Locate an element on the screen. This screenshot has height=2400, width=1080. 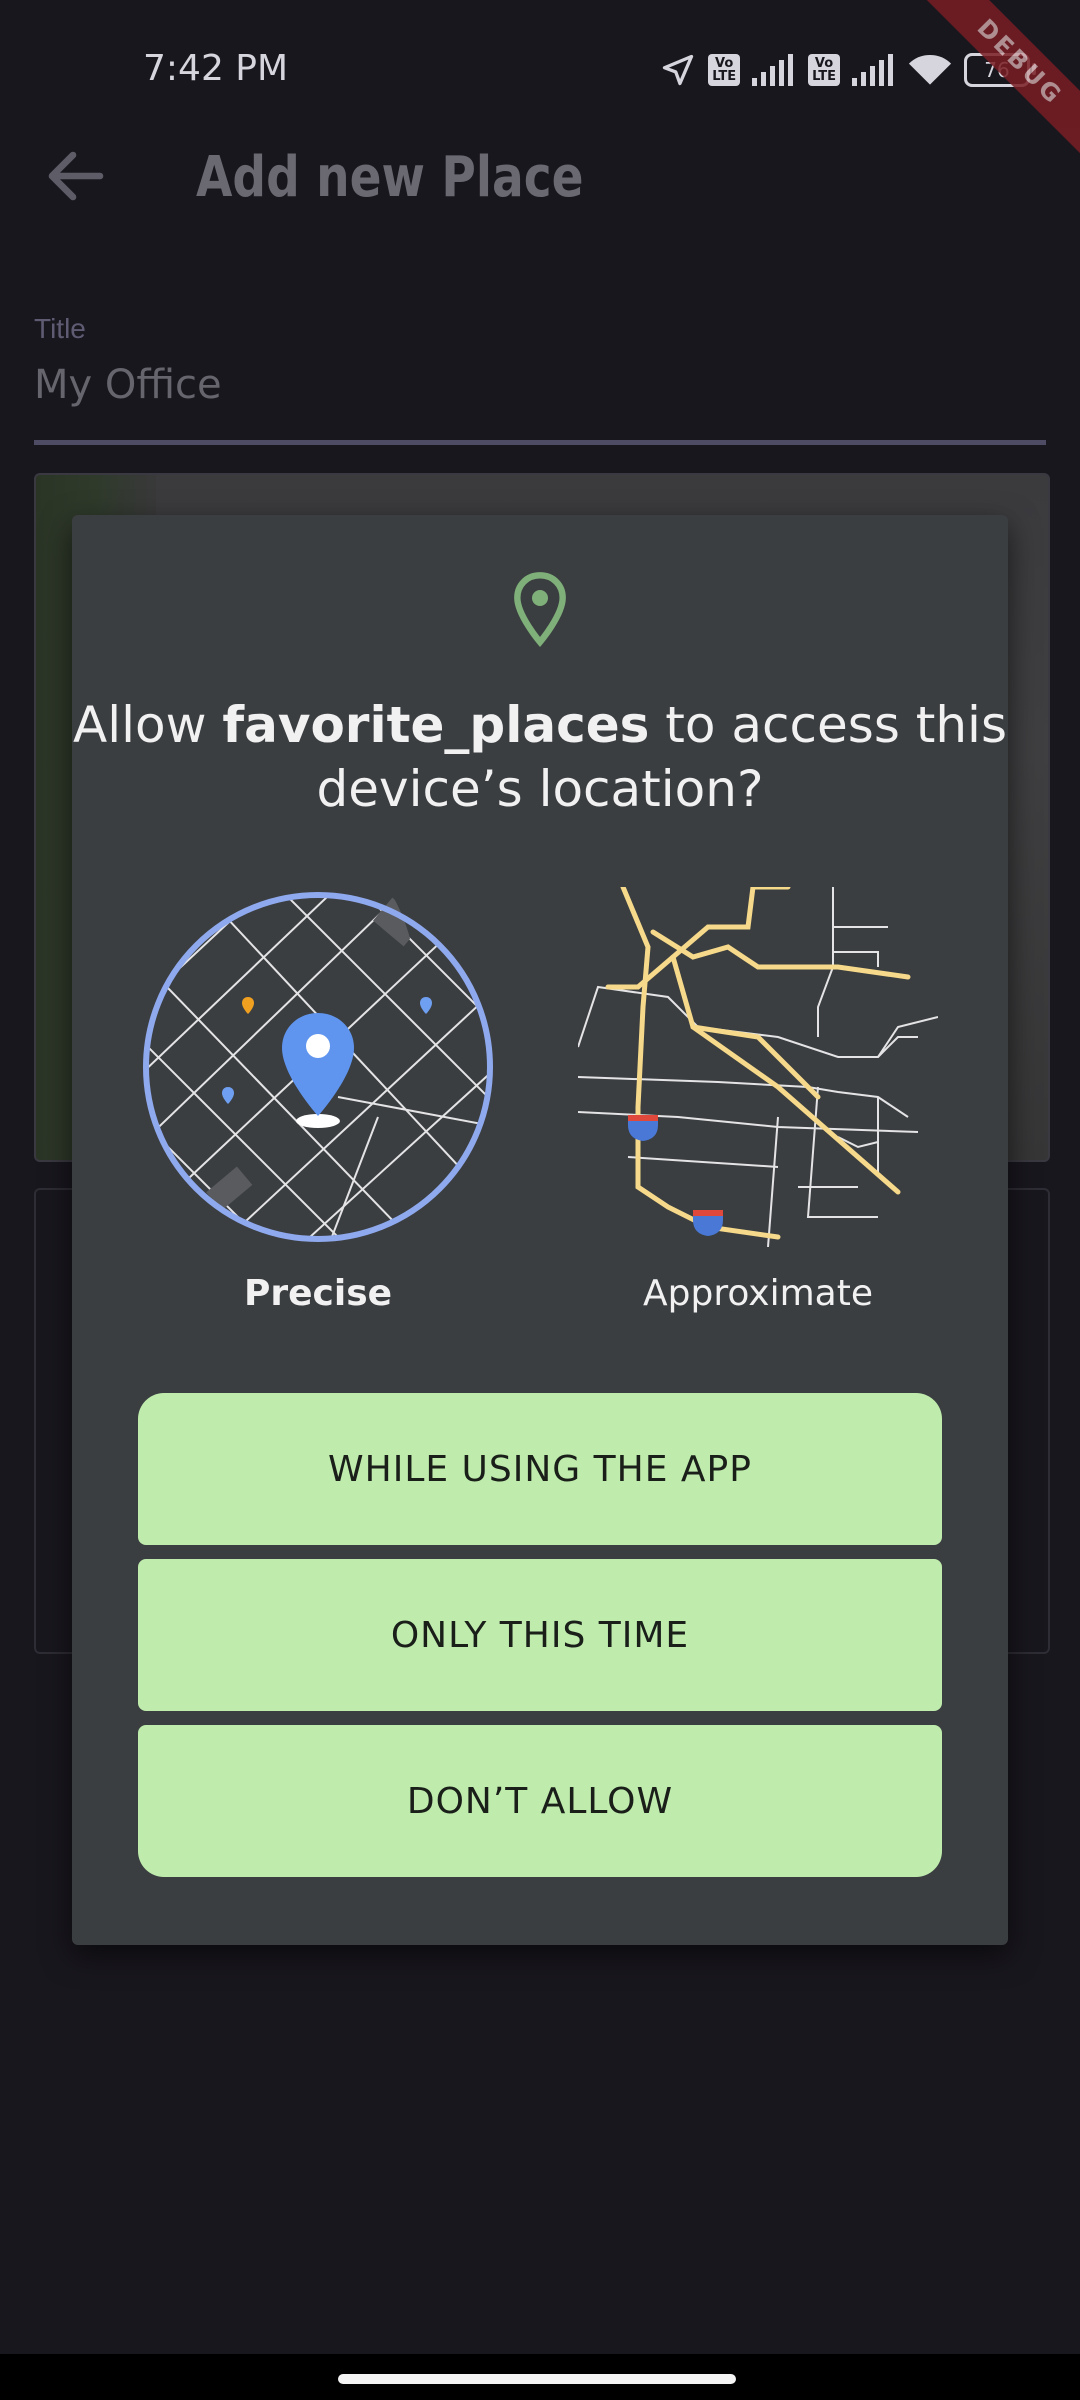
title-input: My Office is located at coordinates (128, 385).